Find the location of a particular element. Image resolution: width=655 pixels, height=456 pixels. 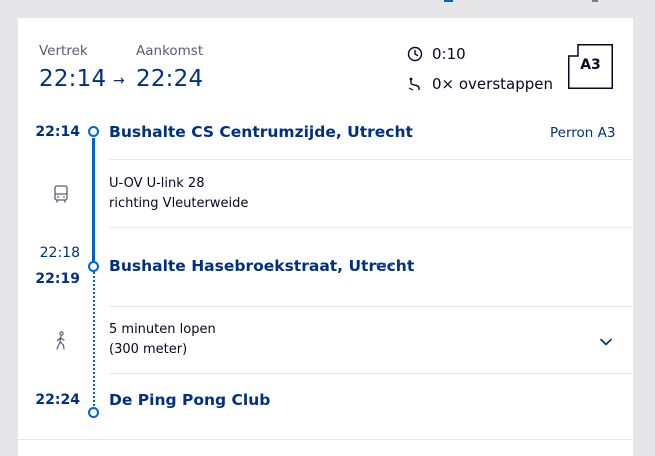

top-link-fragment is located at coordinates (448, 1).